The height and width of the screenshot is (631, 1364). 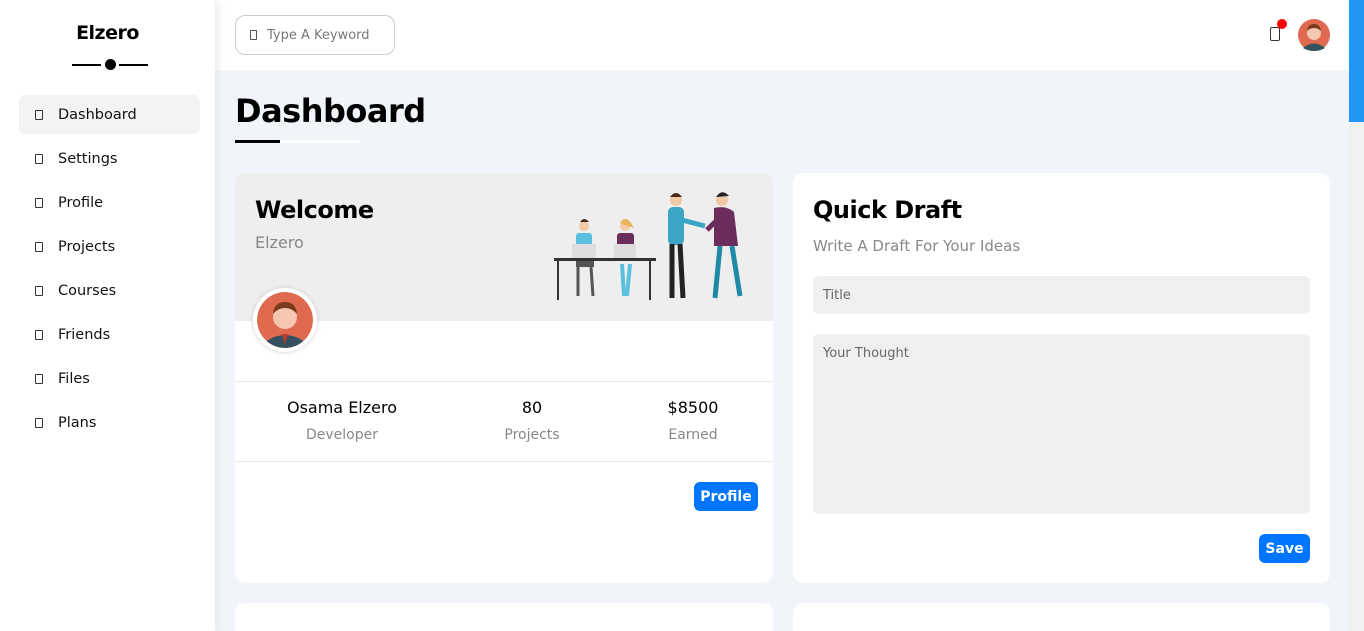 What do you see at coordinates (693, 420) in the screenshot?
I see `stat-earned: $8500 Earned` at bounding box center [693, 420].